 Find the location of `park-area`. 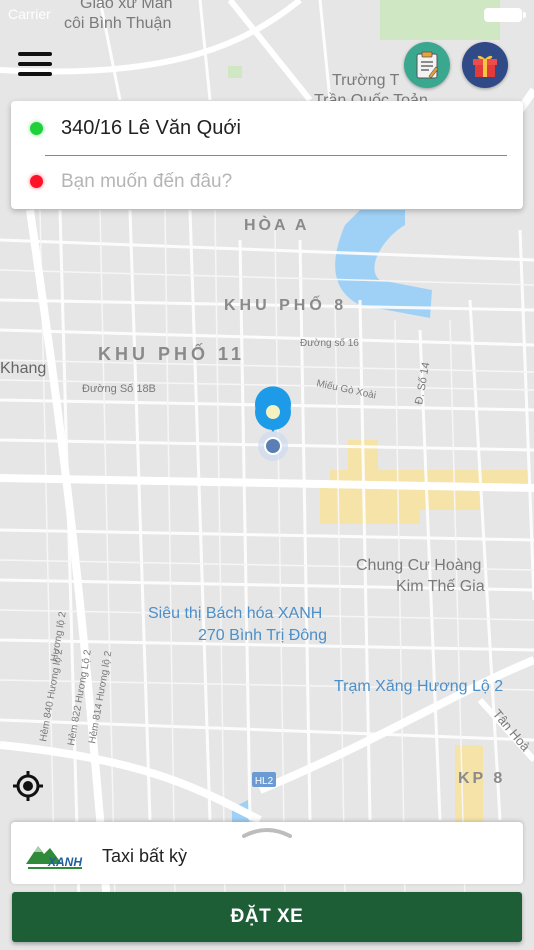

park-area is located at coordinates (235, 72).